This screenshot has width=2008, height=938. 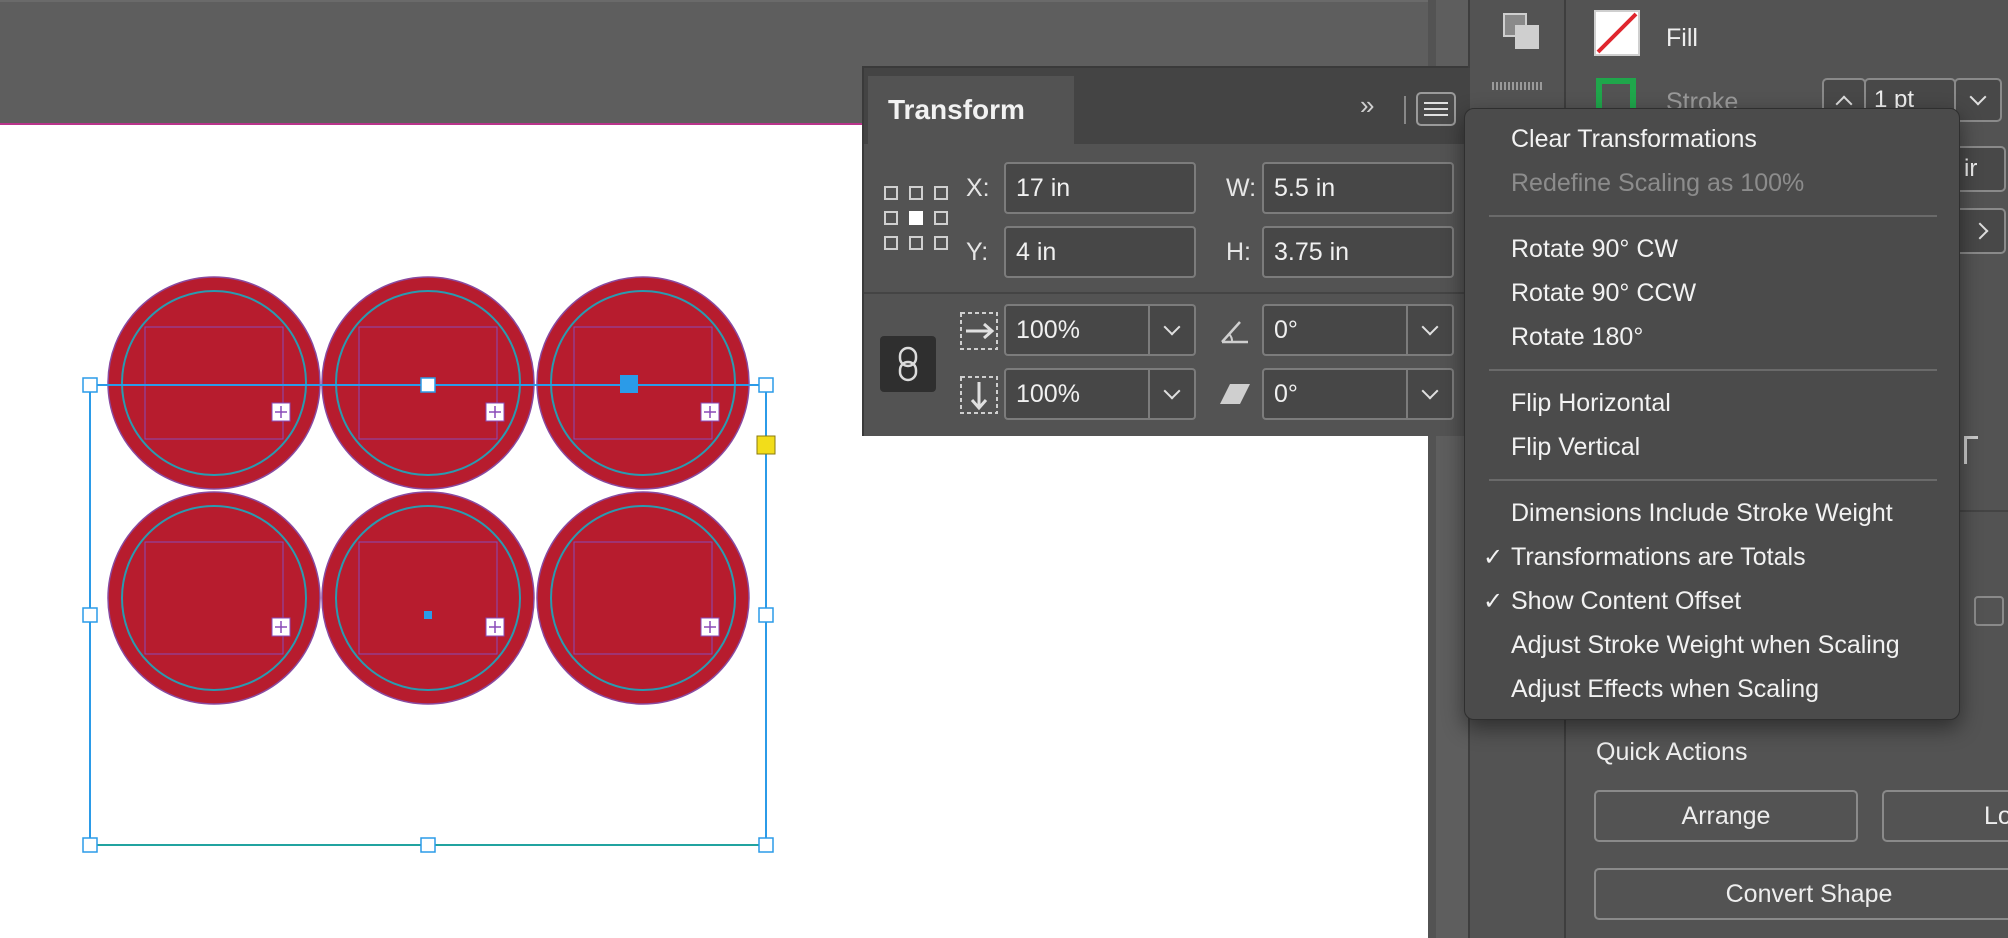 I want to click on menu-clear-transformations: Clear Transformations, so click(x=1634, y=139).